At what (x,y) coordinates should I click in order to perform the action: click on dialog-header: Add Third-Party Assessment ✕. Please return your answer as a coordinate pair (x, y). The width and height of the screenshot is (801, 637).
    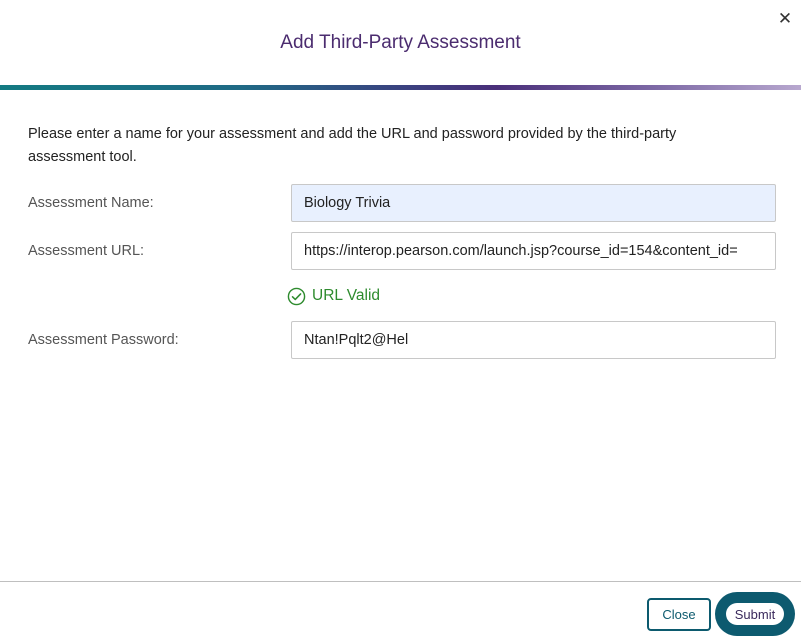
    Looking at the image, I should click on (400, 42).